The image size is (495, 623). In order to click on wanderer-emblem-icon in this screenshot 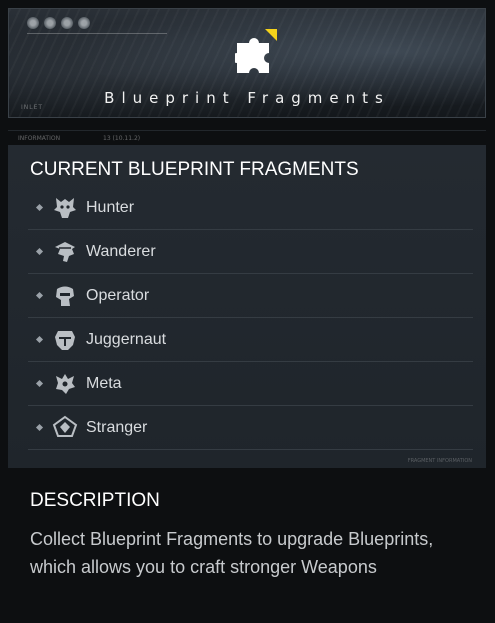, I will do `click(65, 251)`.